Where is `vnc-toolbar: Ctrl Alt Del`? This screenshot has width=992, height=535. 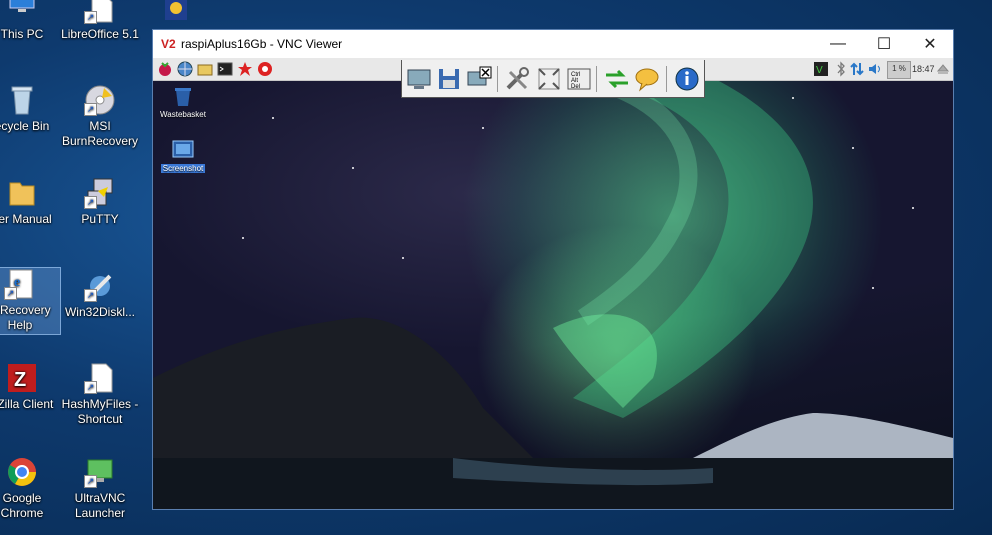
vnc-toolbar: Ctrl Alt Del is located at coordinates (553, 79).